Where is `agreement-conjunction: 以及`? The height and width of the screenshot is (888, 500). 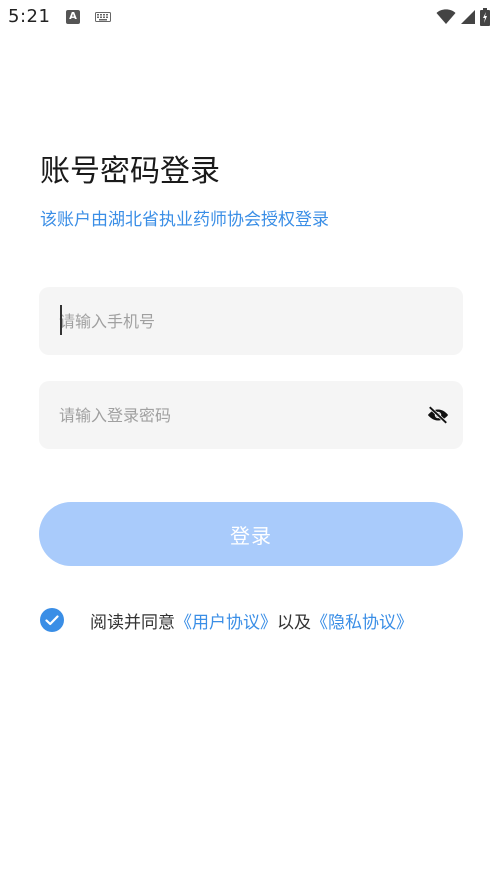 agreement-conjunction: 以及 is located at coordinates (294, 622).